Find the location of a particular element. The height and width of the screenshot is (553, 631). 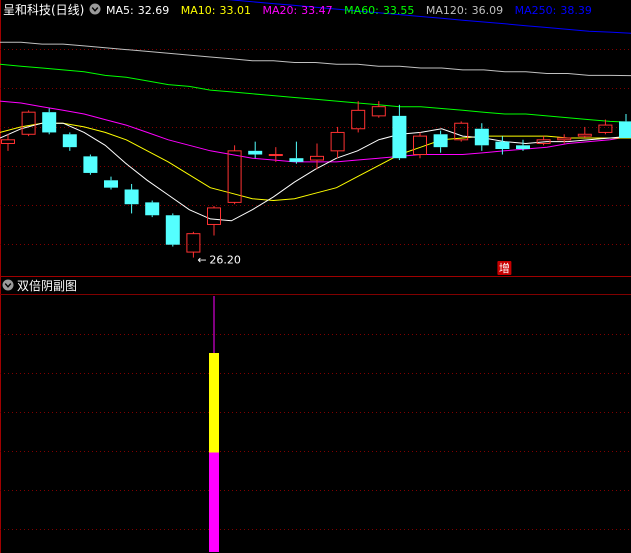

increase-badge-label: 增 is located at coordinates (504, 268).